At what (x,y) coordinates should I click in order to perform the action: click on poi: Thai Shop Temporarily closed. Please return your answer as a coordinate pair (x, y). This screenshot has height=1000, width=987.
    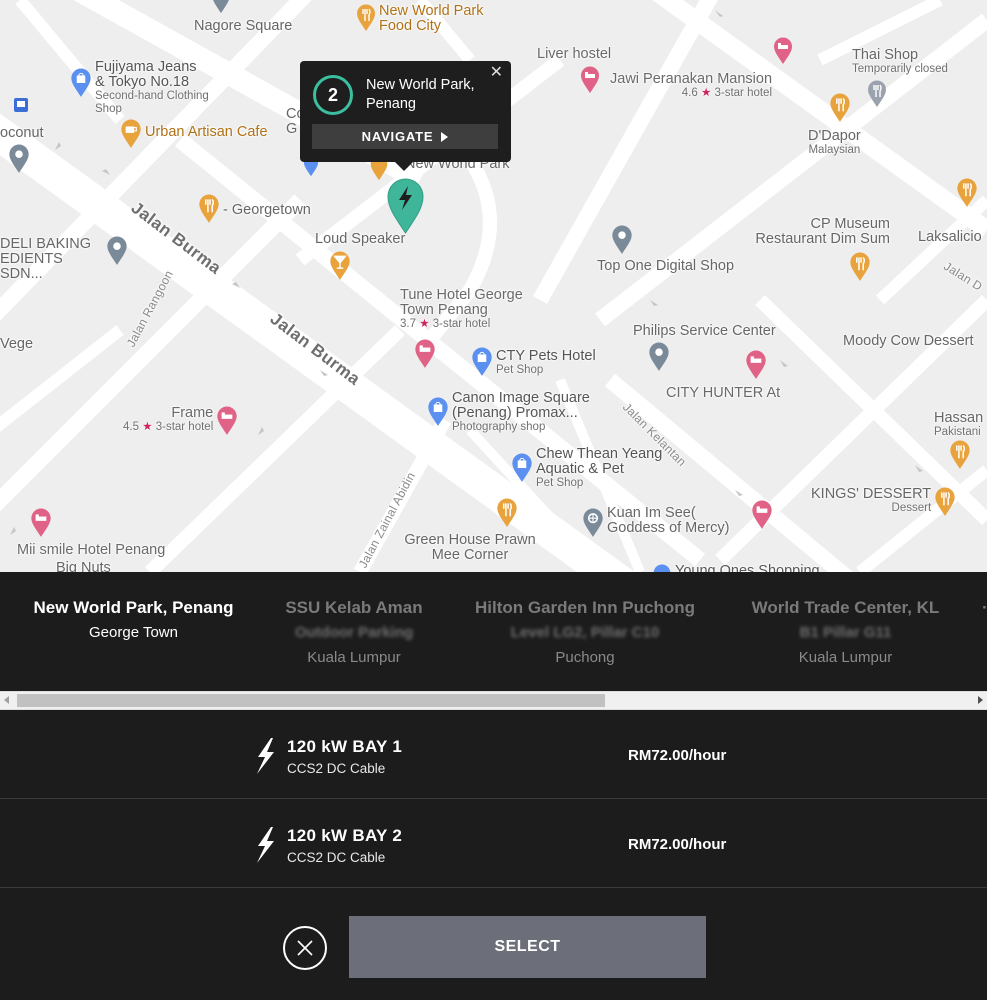
    Looking at the image, I should click on (900, 62).